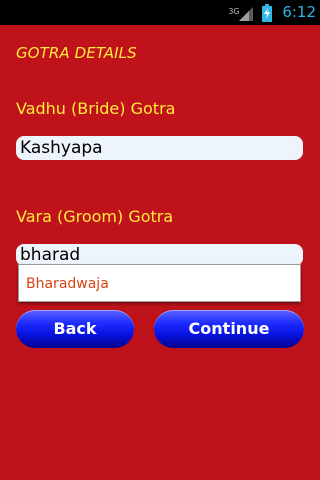 The width and height of the screenshot is (320, 480). Describe the element at coordinates (160, 12) in the screenshot. I see `status-bar: 3G 6:12` at that location.